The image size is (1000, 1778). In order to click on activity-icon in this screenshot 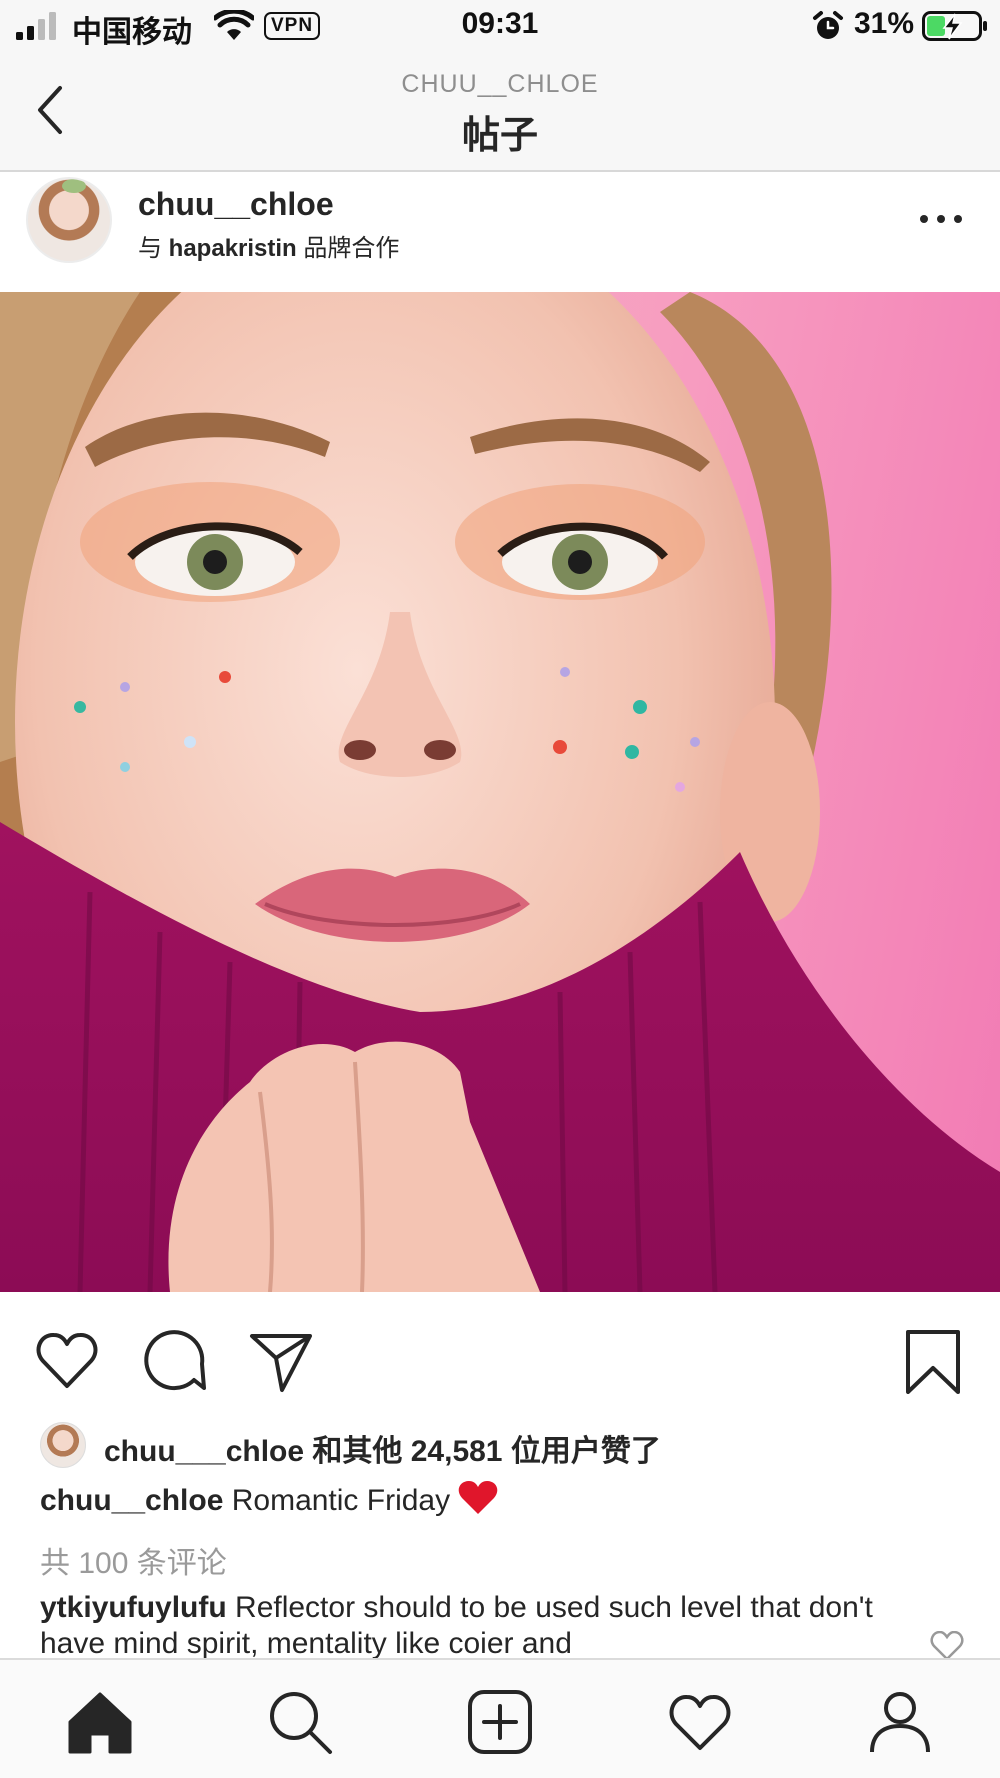, I will do `click(700, 1722)`.